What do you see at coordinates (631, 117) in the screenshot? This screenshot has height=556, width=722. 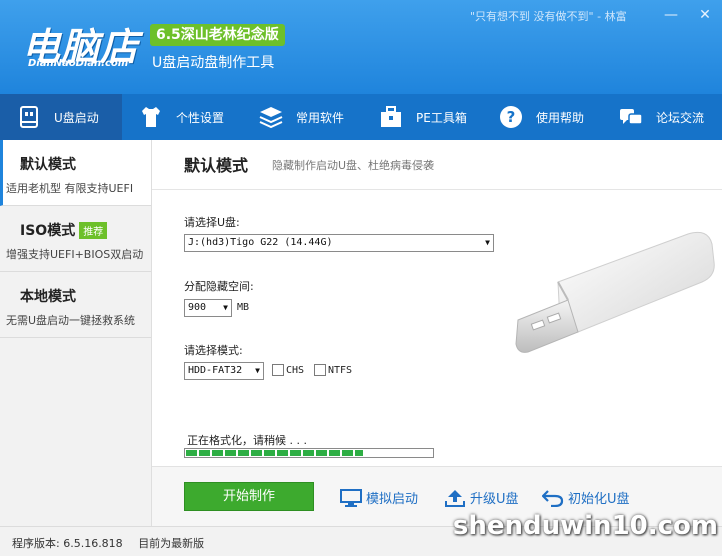 I see `chat-icon` at bounding box center [631, 117].